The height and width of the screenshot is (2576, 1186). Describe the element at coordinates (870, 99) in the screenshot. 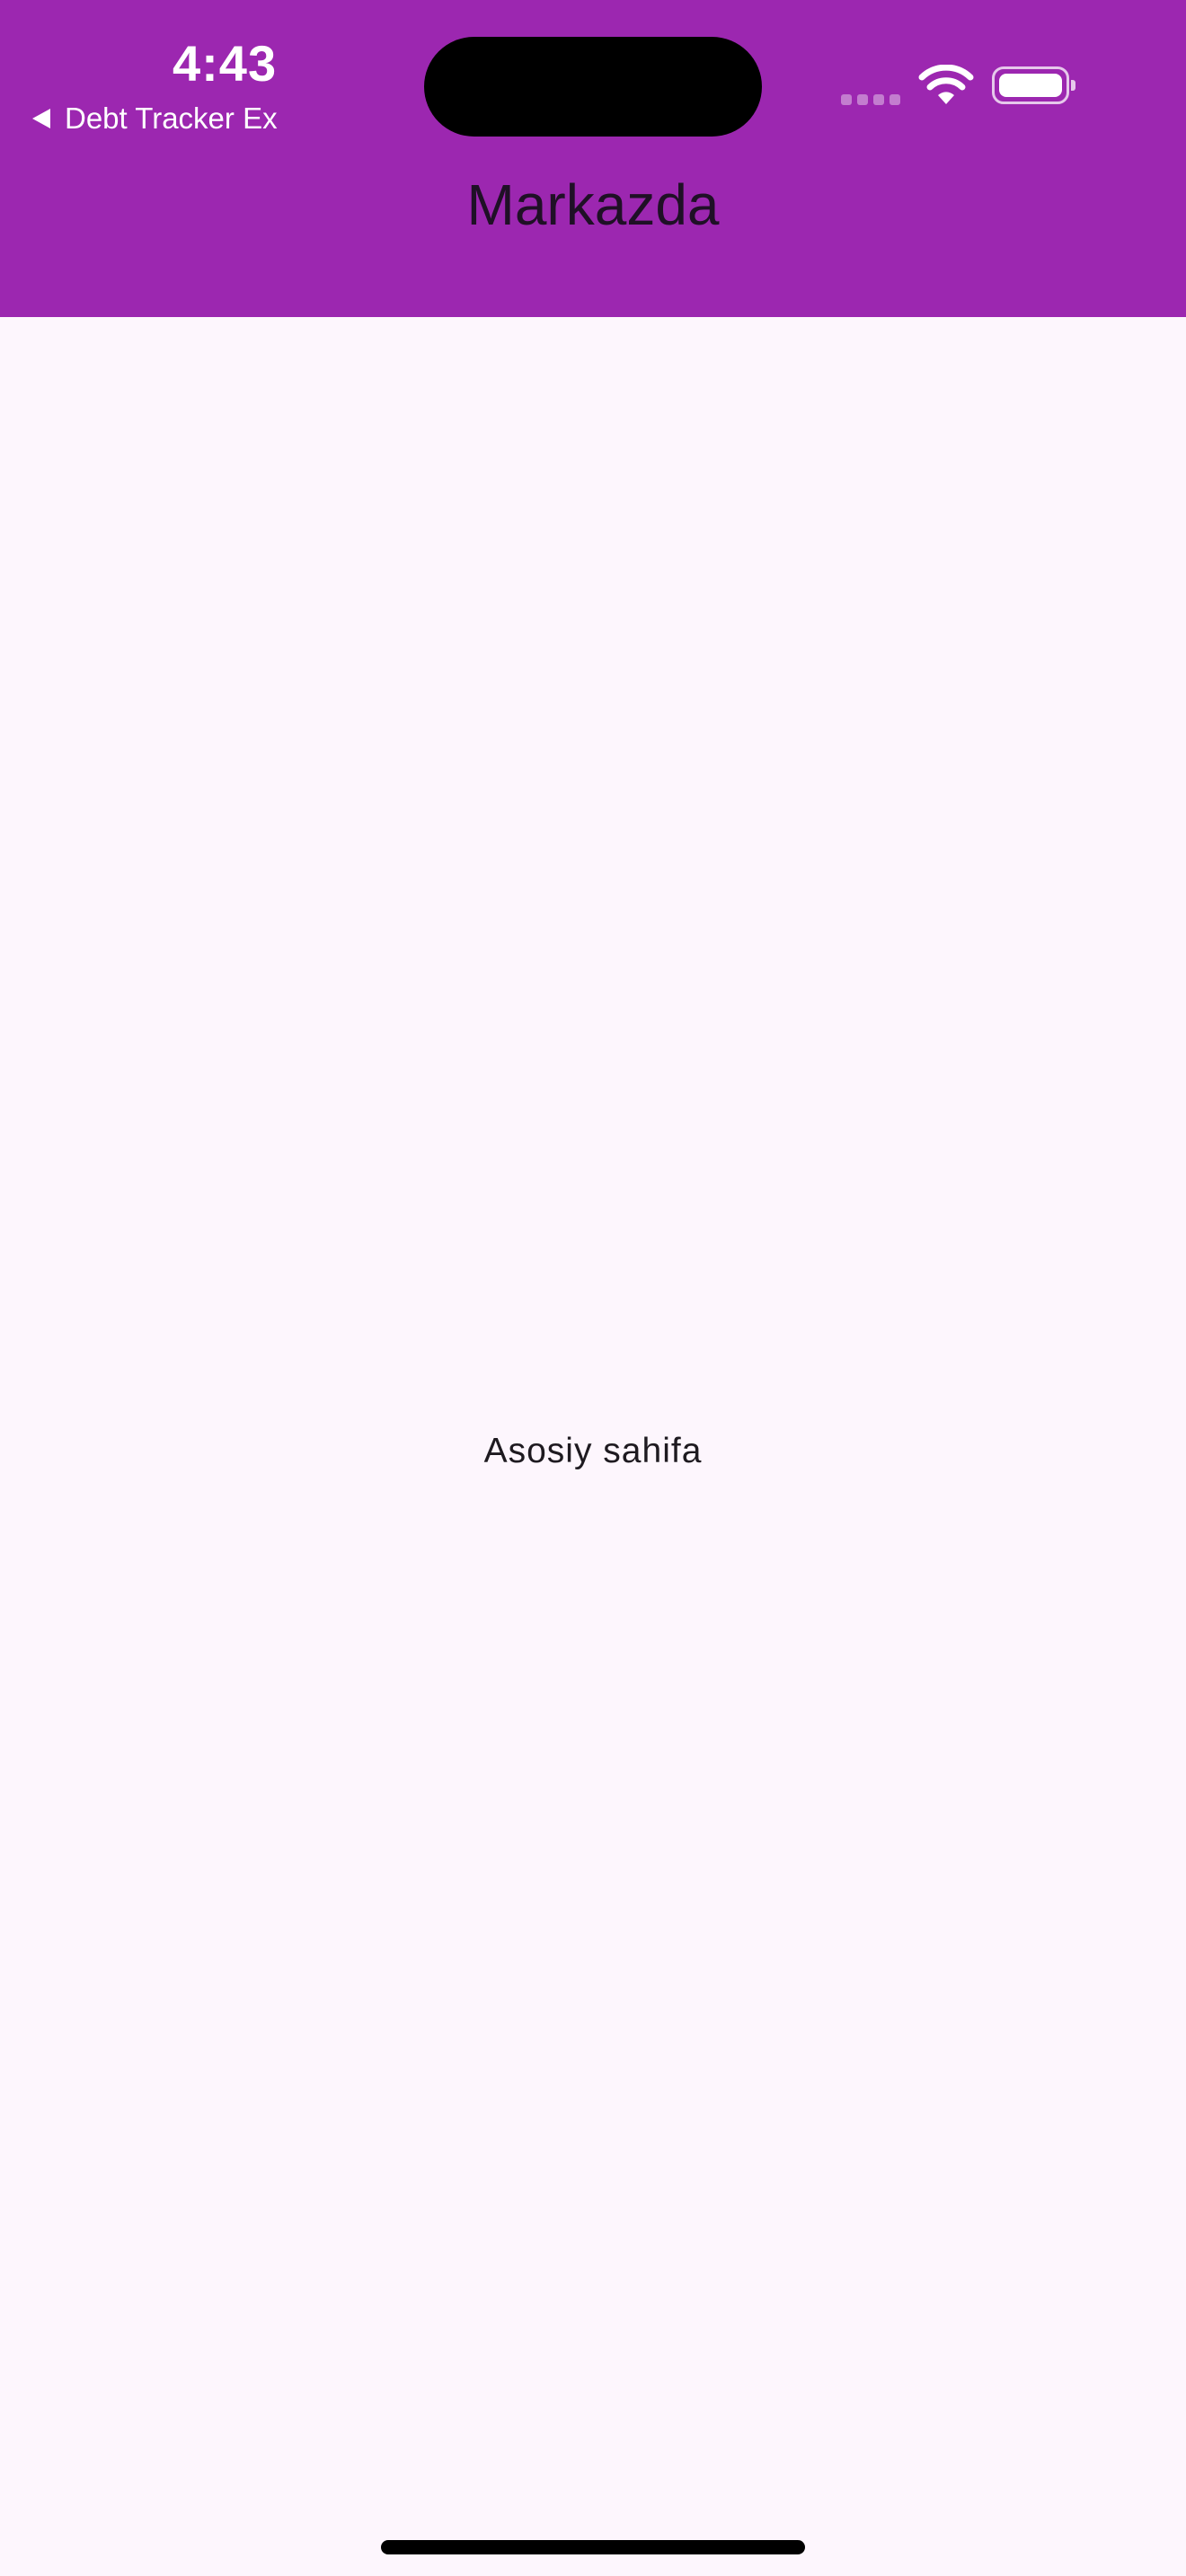

I see `cellular-signal-icon` at that location.